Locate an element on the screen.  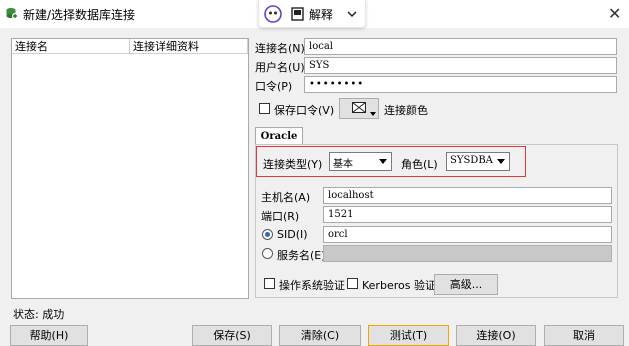
role-select: SYSDBA is located at coordinates (478, 161).